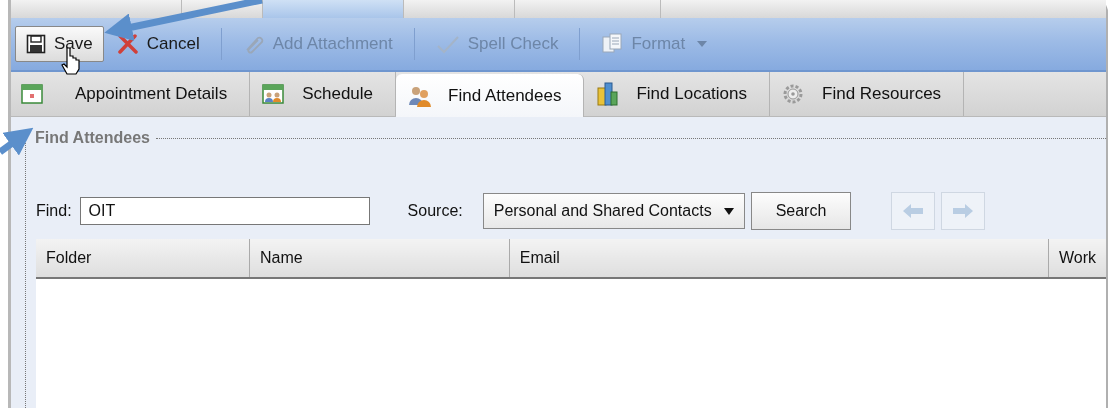  What do you see at coordinates (70, 61) in the screenshot?
I see `hand-cursor-icon` at bounding box center [70, 61].